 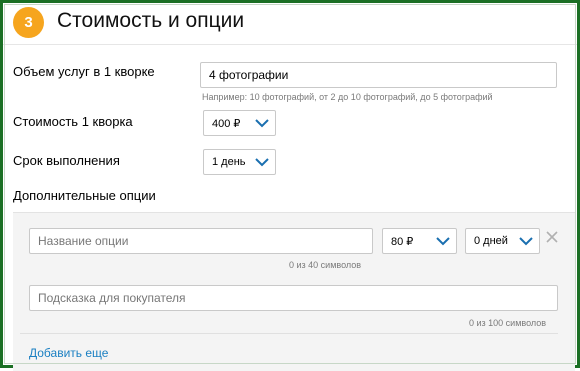 What do you see at coordinates (84, 71) in the screenshot?
I see `volume-label: Объем услуг в 1 кворке` at bounding box center [84, 71].